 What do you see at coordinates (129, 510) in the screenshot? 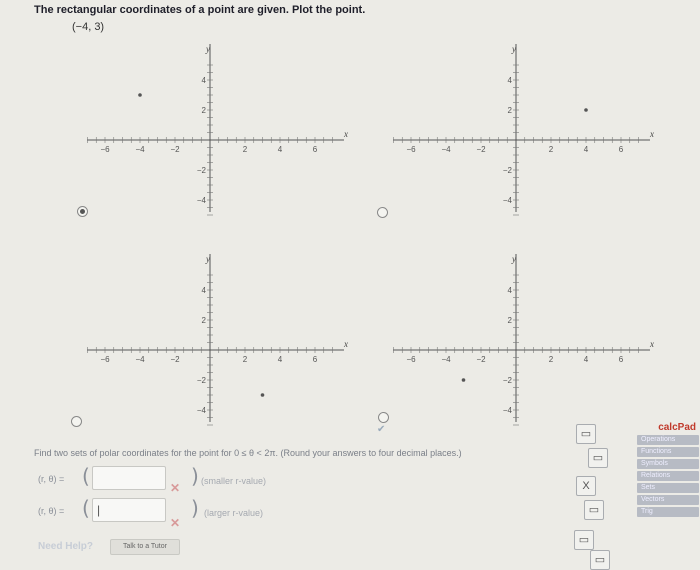
I see `polar-input-2: |` at bounding box center [129, 510].